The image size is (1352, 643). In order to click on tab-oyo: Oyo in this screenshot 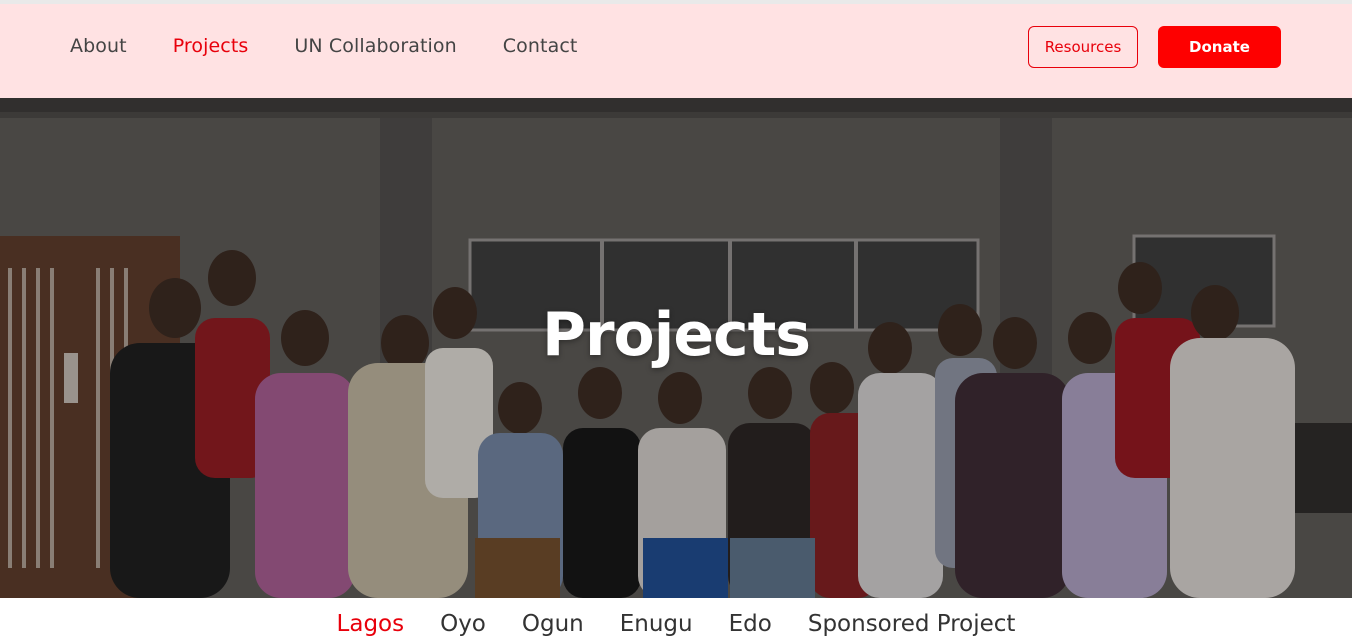, I will do `click(463, 624)`.